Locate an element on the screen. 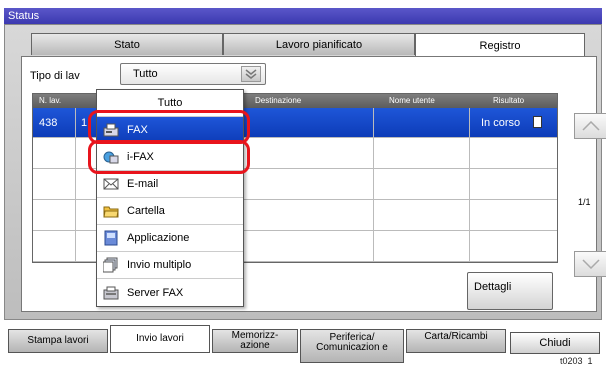  figure-id: t0203_1 is located at coordinates (576, 360).